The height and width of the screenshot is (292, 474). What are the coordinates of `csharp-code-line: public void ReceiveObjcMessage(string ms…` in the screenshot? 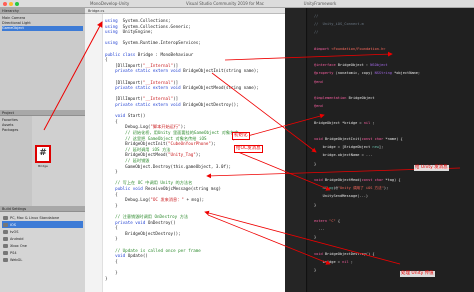 It's located at (163, 188).